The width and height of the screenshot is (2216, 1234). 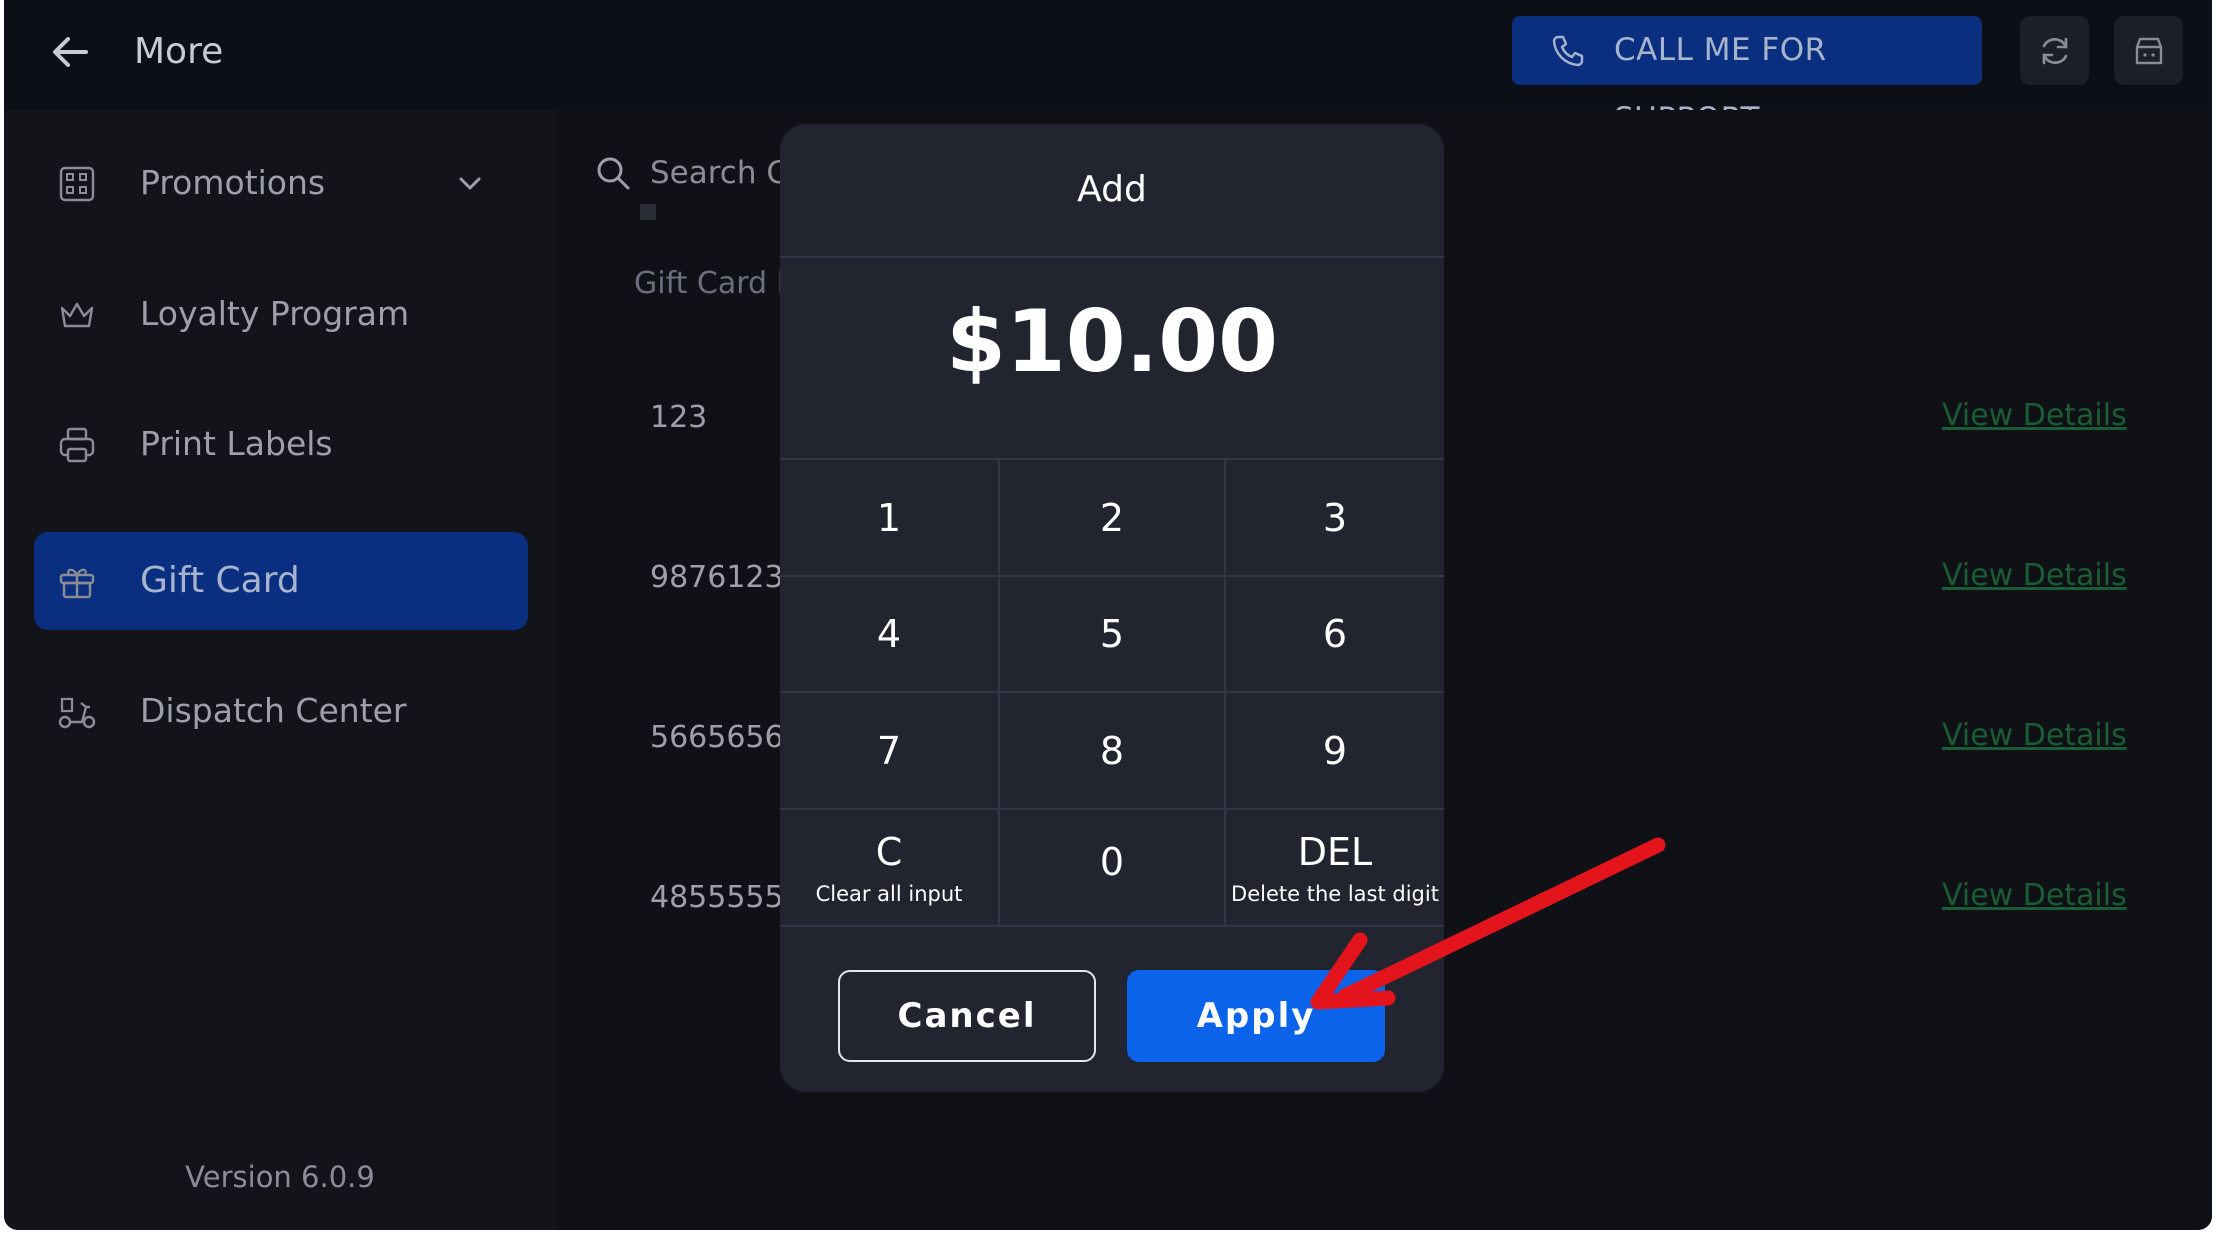 What do you see at coordinates (889, 893) in the screenshot?
I see `key-hint: Clear all input` at bounding box center [889, 893].